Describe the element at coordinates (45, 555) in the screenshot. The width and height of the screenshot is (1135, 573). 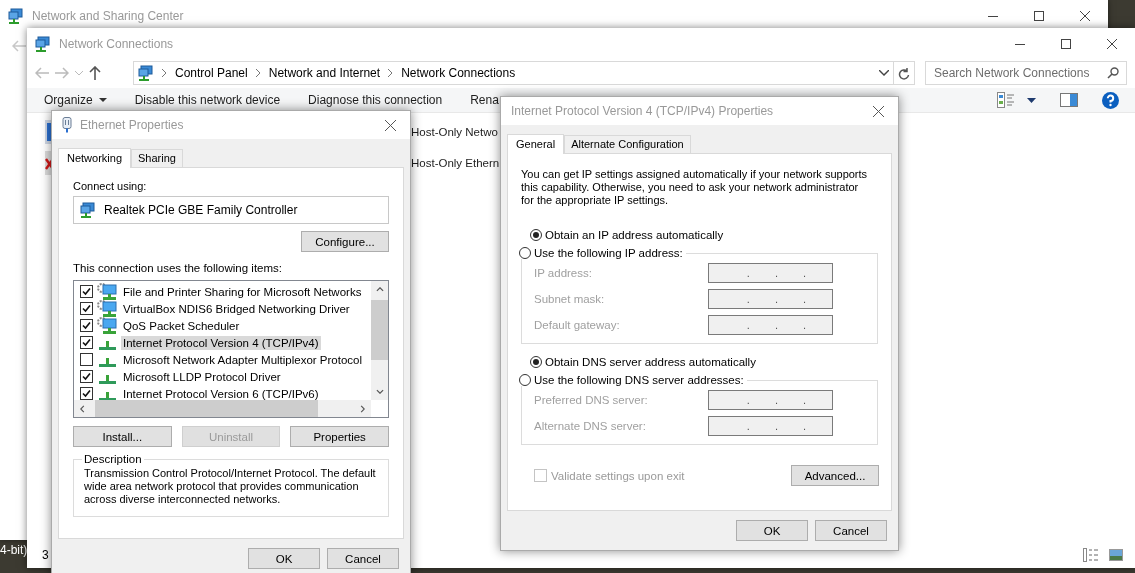
I see `item-count: 3` at that location.